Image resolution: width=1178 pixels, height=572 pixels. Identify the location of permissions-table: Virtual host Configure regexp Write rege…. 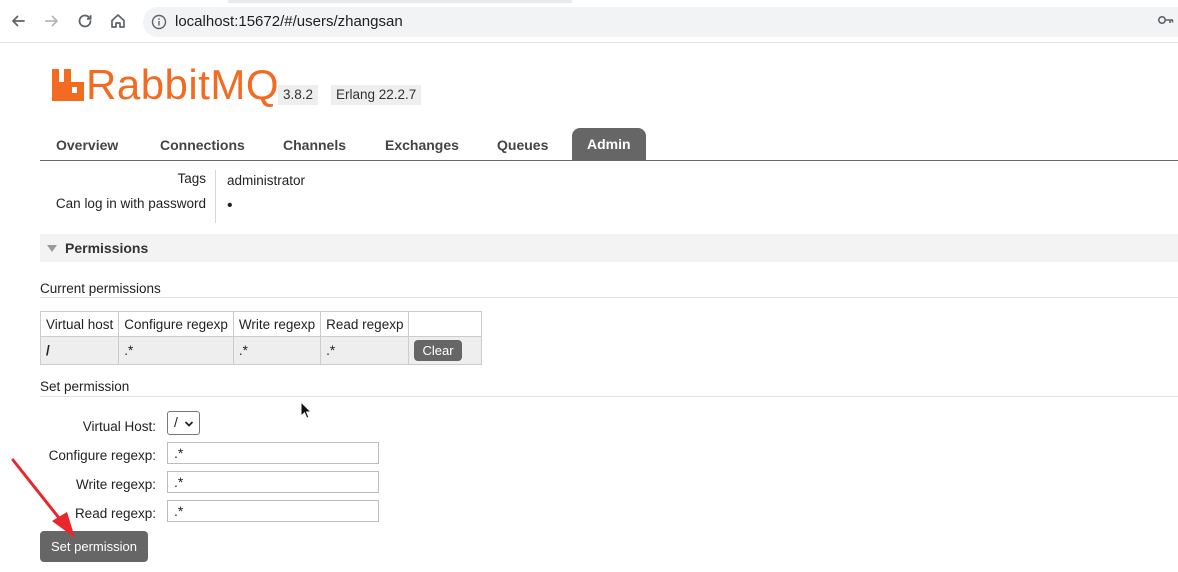
(261, 338).